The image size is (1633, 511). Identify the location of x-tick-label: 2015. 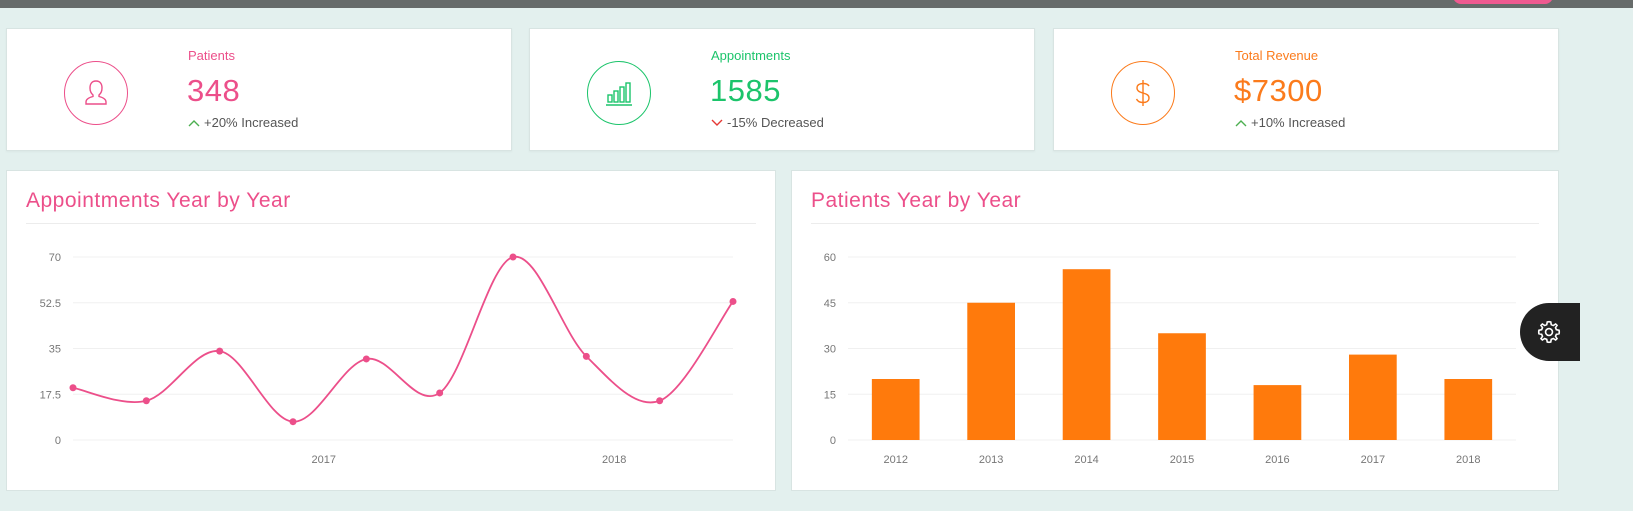
(1182, 460).